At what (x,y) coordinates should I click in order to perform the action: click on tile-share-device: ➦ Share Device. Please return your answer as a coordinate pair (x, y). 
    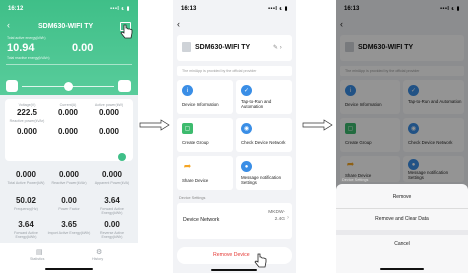
    Looking at the image, I should click on (205, 173).